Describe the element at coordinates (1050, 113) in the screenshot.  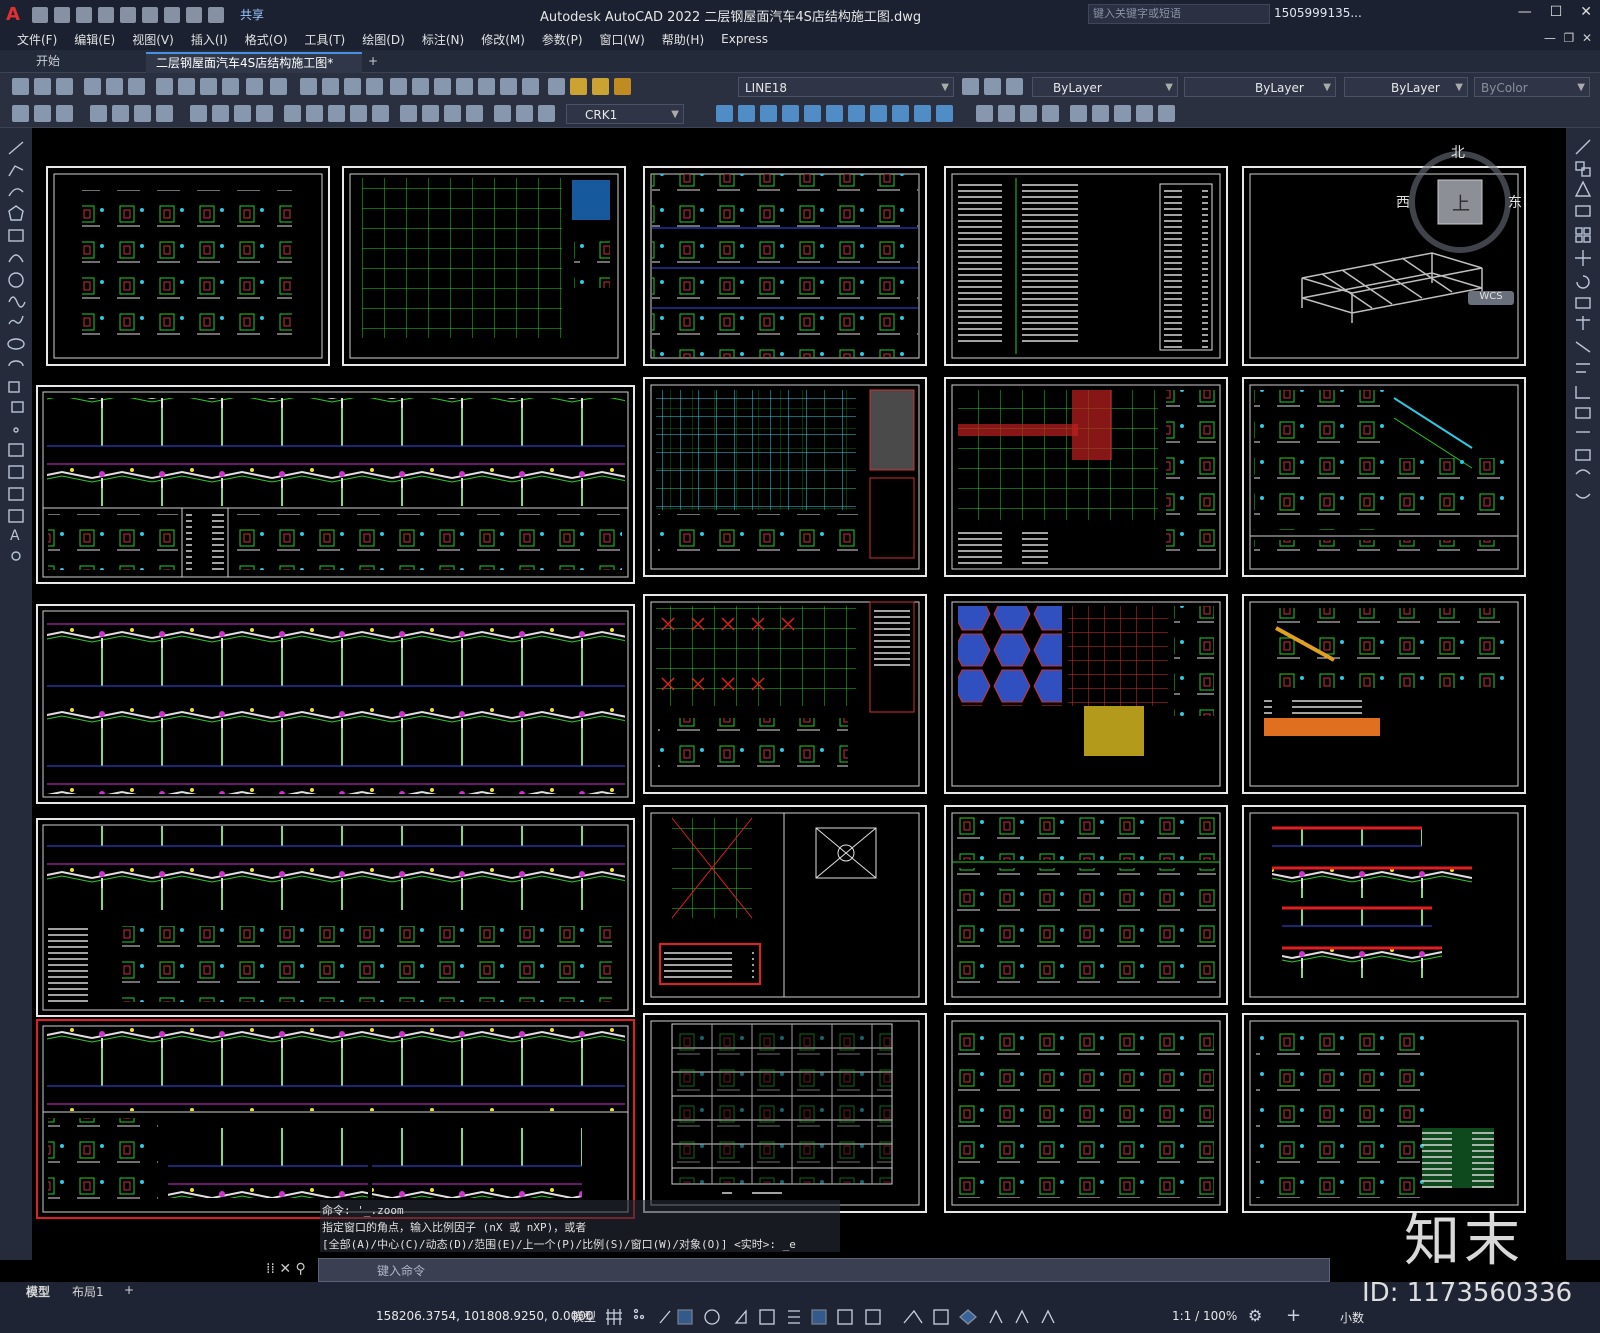
I see `conceptual-icon` at that location.